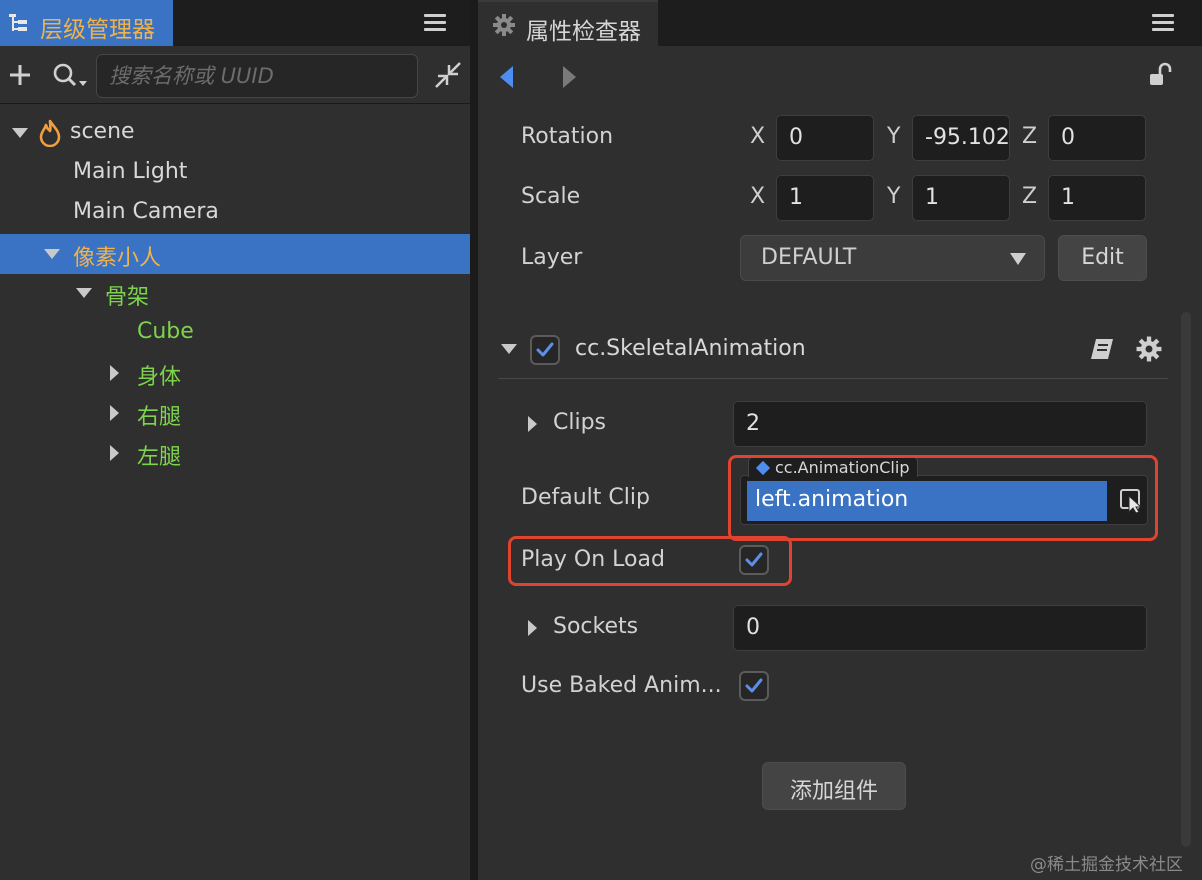 This screenshot has height=880, width=1202. Describe the element at coordinates (1097, 138) in the screenshot. I see `rotation-z-field: 0` at that location.